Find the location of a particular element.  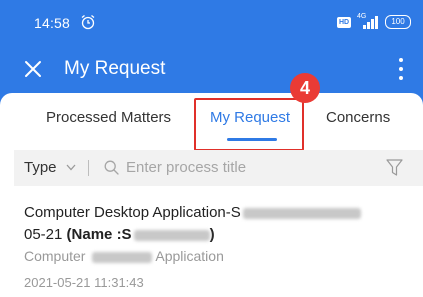

search-input: Enter process title is located at coordinates (186, 167).